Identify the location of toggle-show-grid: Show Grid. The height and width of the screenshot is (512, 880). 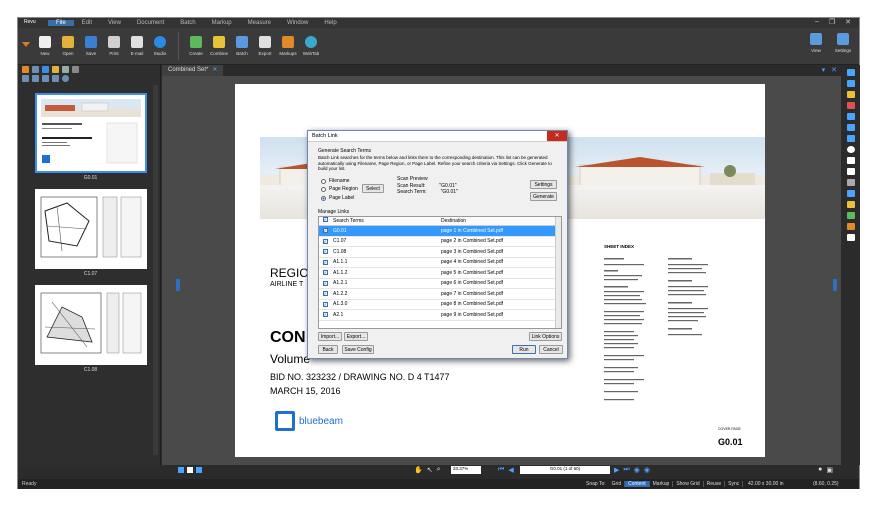
(688, 484).